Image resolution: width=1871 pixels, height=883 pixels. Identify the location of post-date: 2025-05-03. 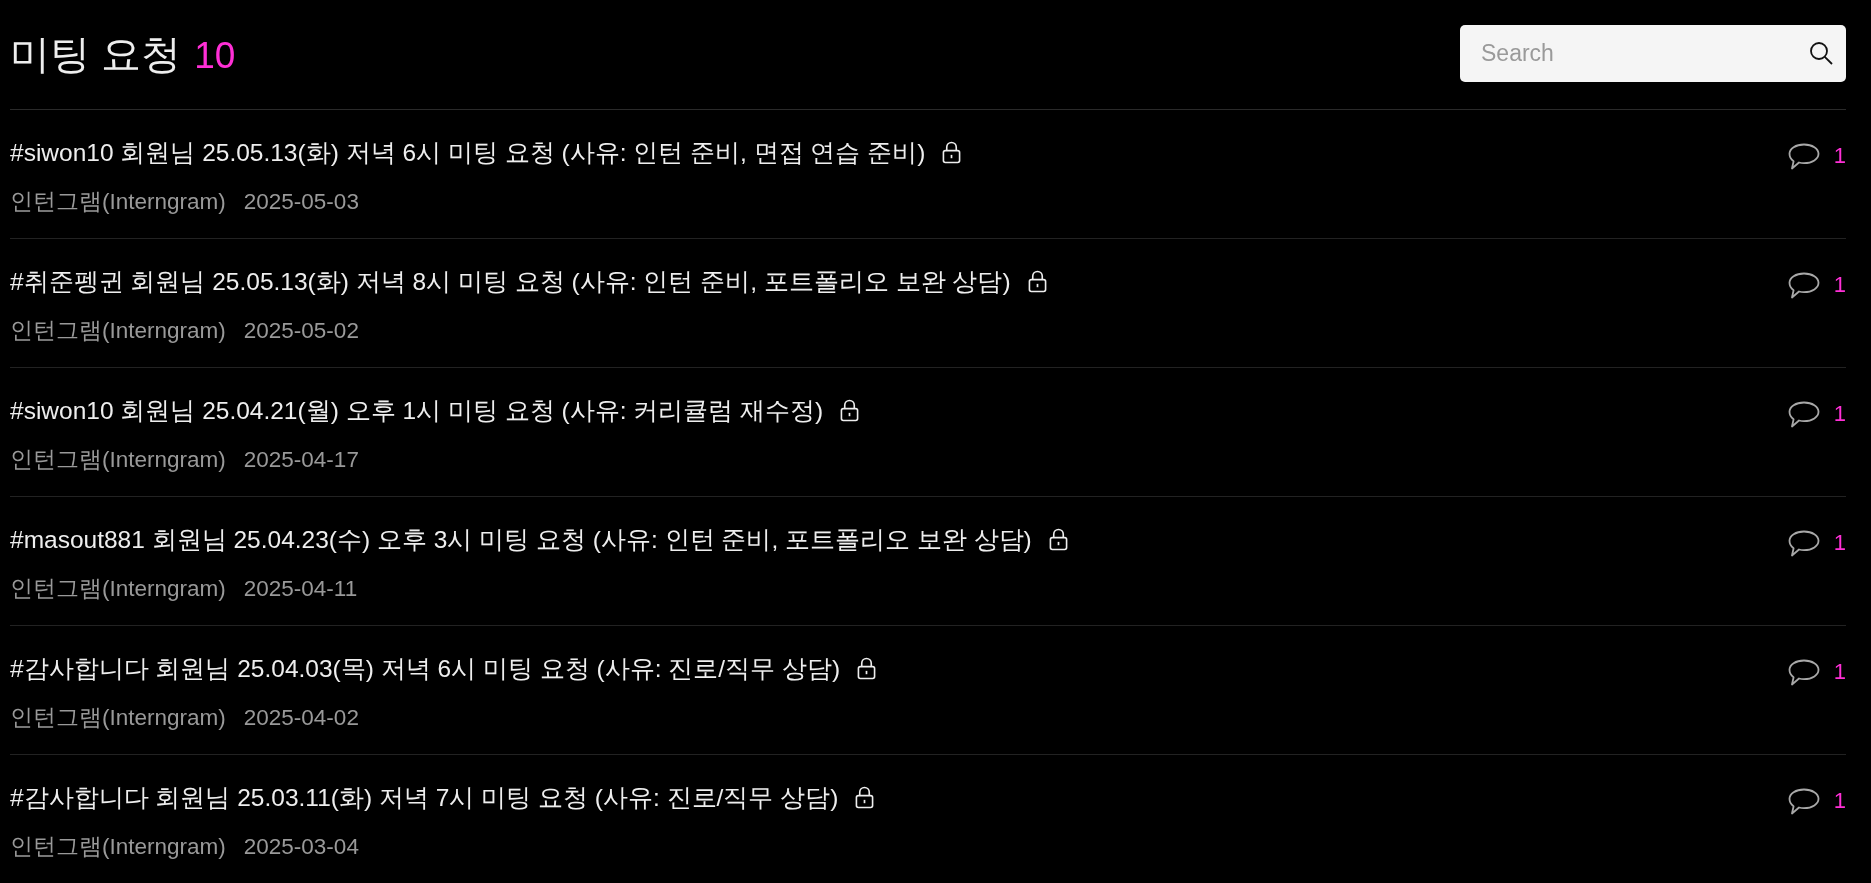
(301, 202).